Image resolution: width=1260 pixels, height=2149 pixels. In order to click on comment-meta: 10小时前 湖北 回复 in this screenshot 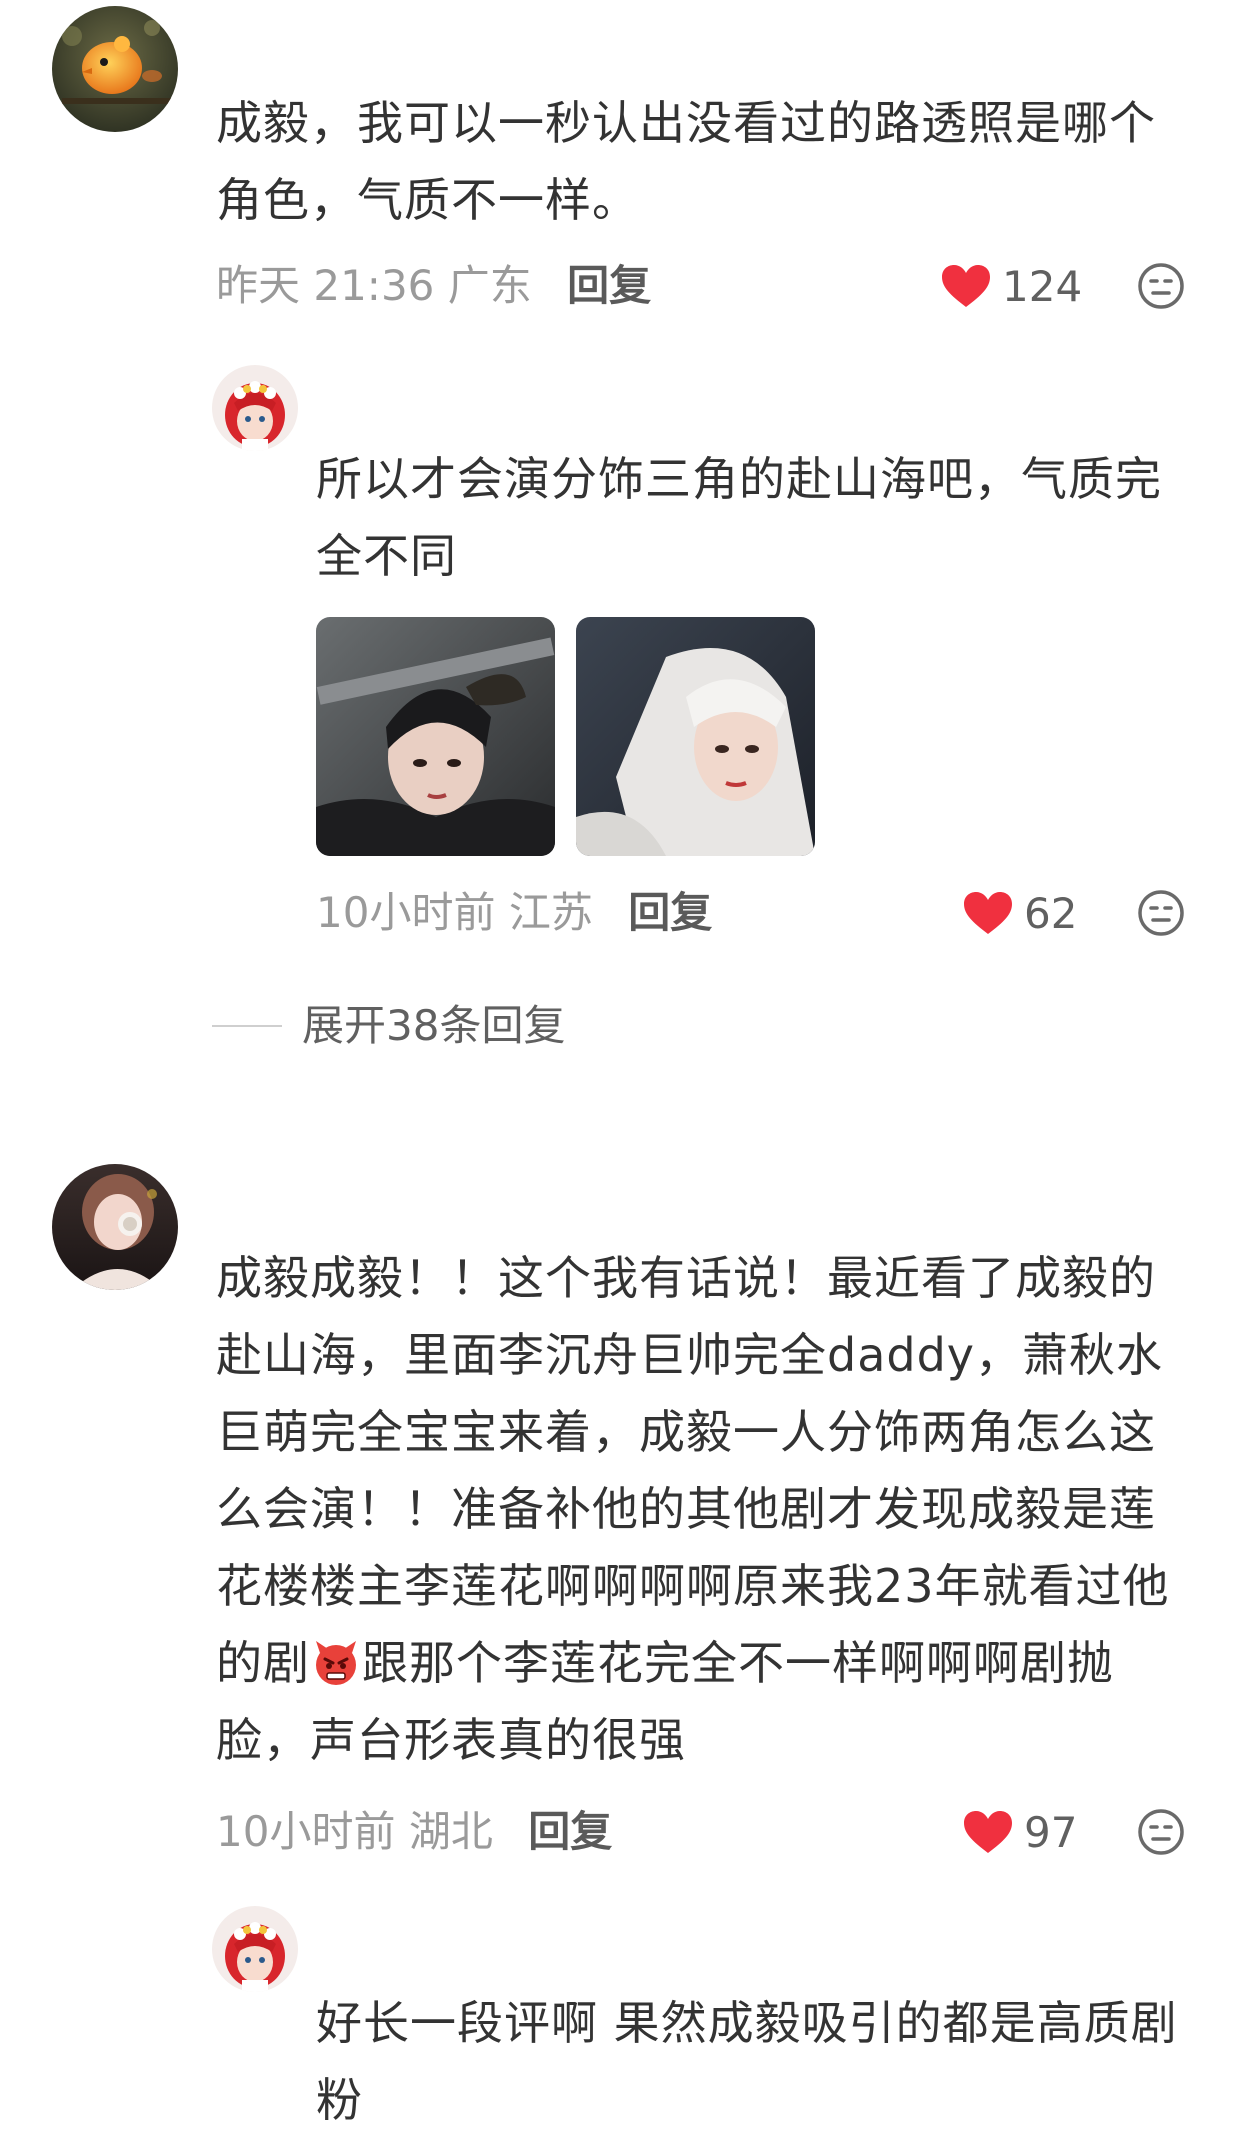, I will do `click(414, 1832)`.